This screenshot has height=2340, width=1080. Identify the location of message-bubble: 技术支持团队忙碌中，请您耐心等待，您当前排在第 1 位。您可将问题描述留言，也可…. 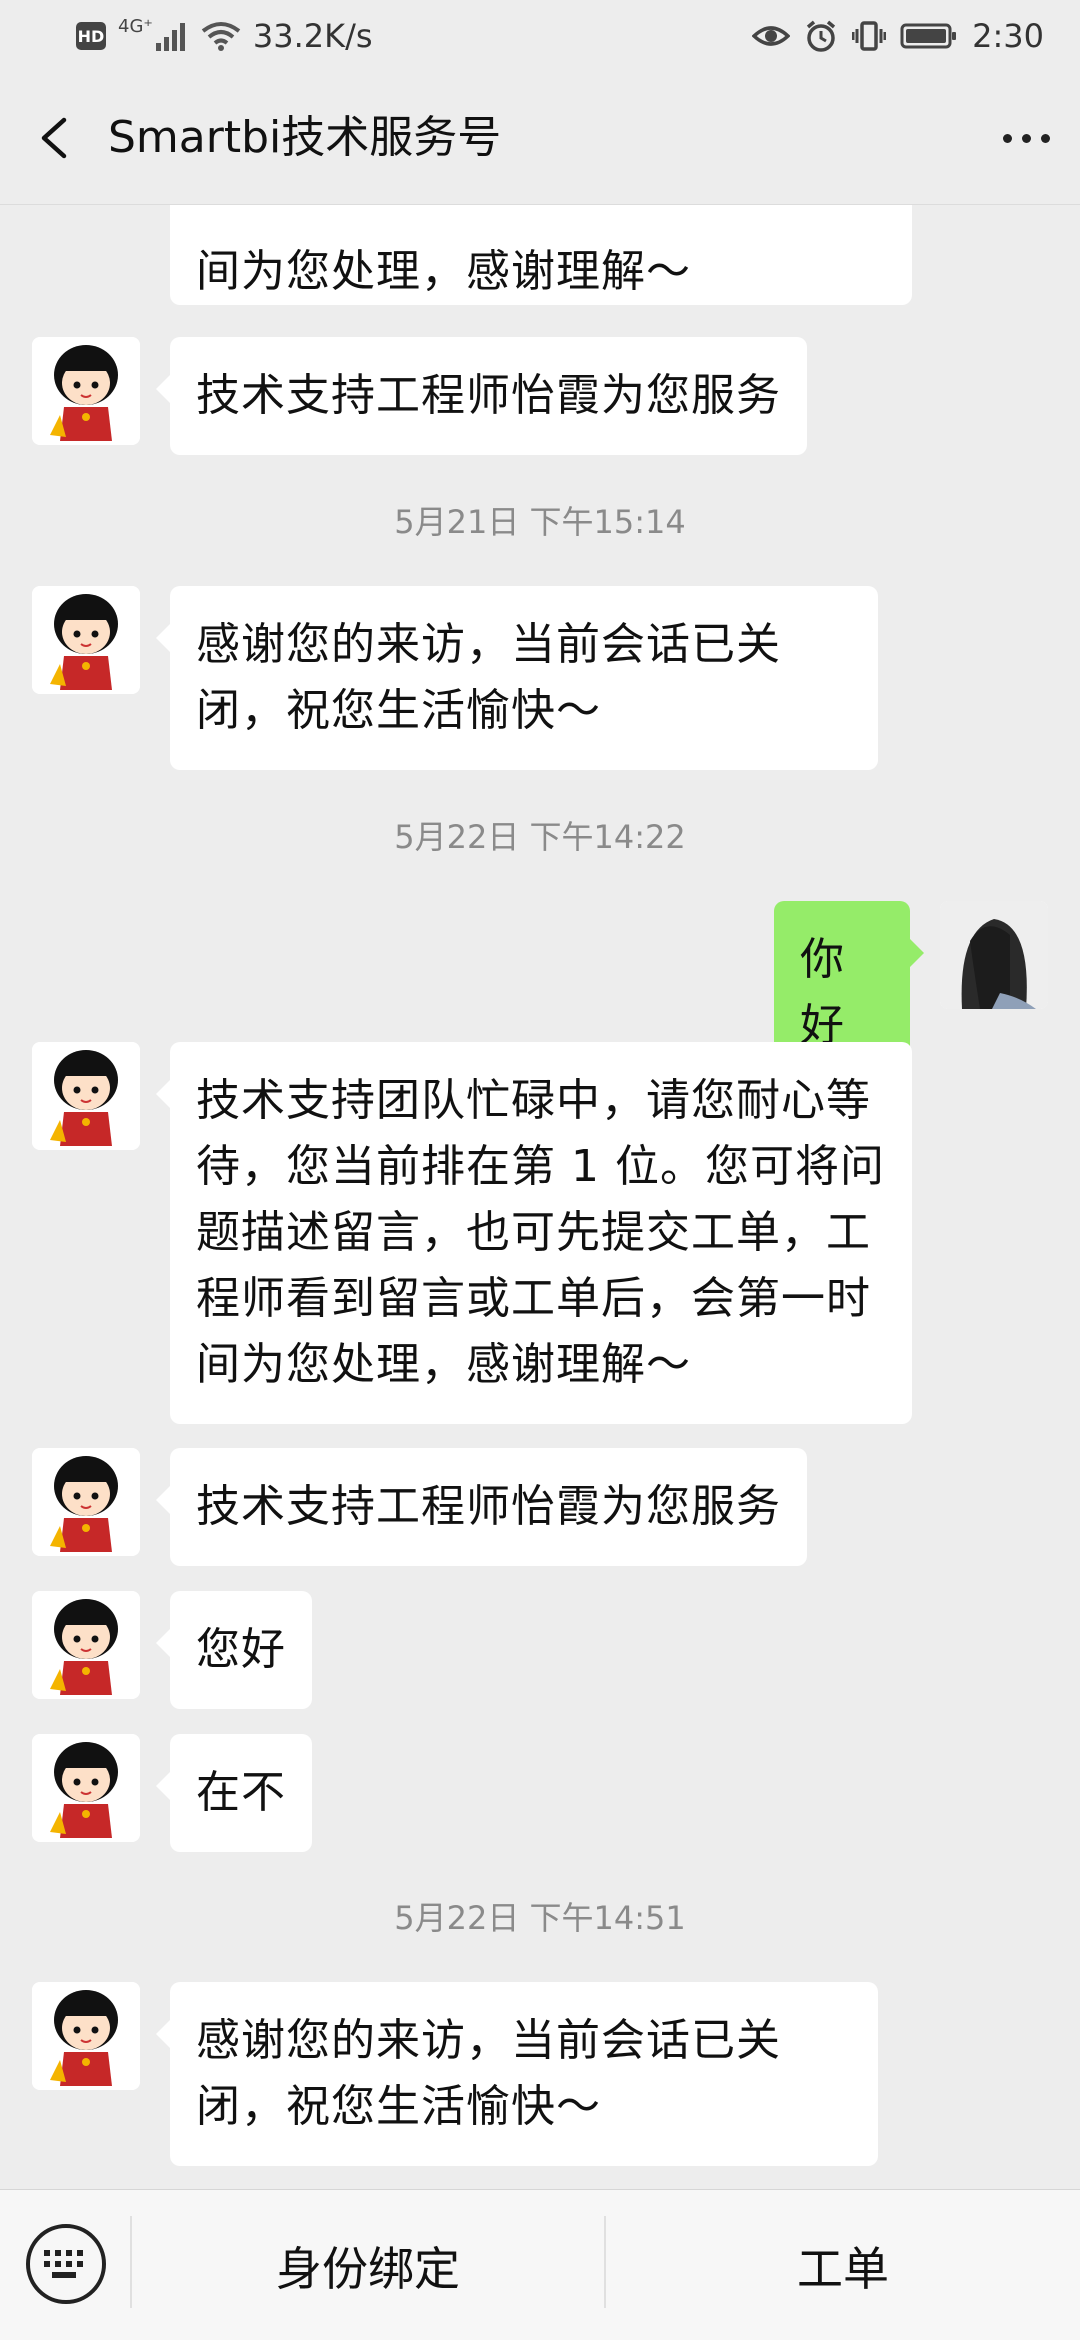
(534, 1233).